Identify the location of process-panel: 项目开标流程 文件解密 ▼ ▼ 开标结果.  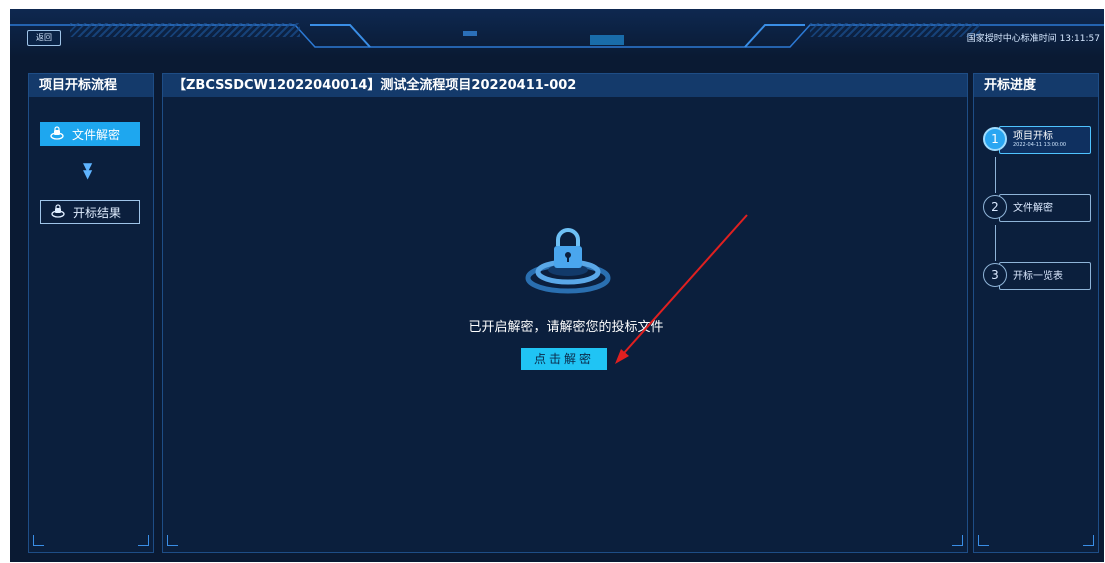
(91, 313).